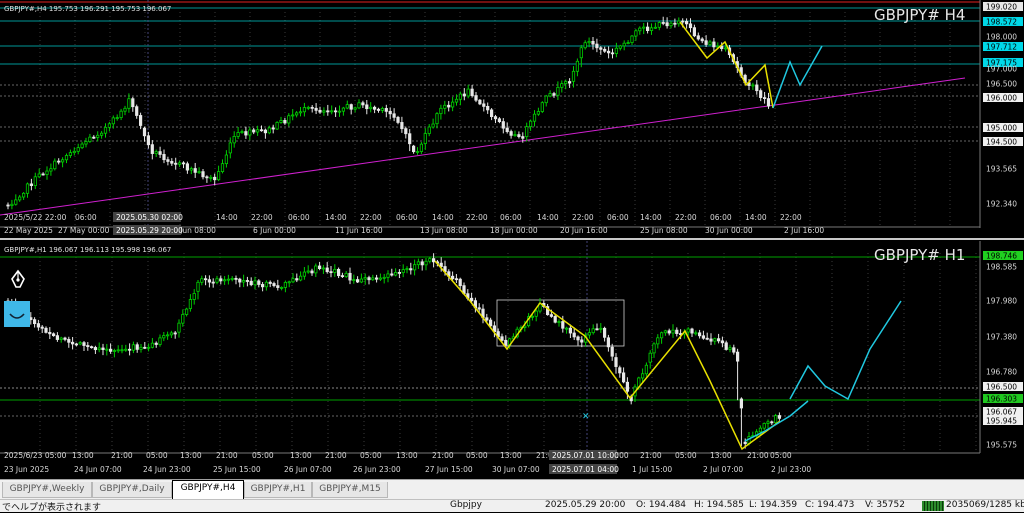 The image size is (1024, 513). Describe the element at coordinates (1001, 37) in the screenshot. I see `h4-price-label: 198.000` at that location.